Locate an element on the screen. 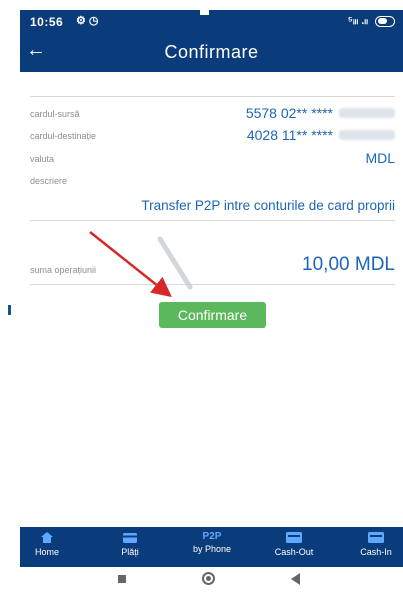 The width and height of the screenshot is (403, 592). bottom-tab-bar: Home Plăți P2P by Phone Cash-Out Cash-In is located at coordinates (211, 547).